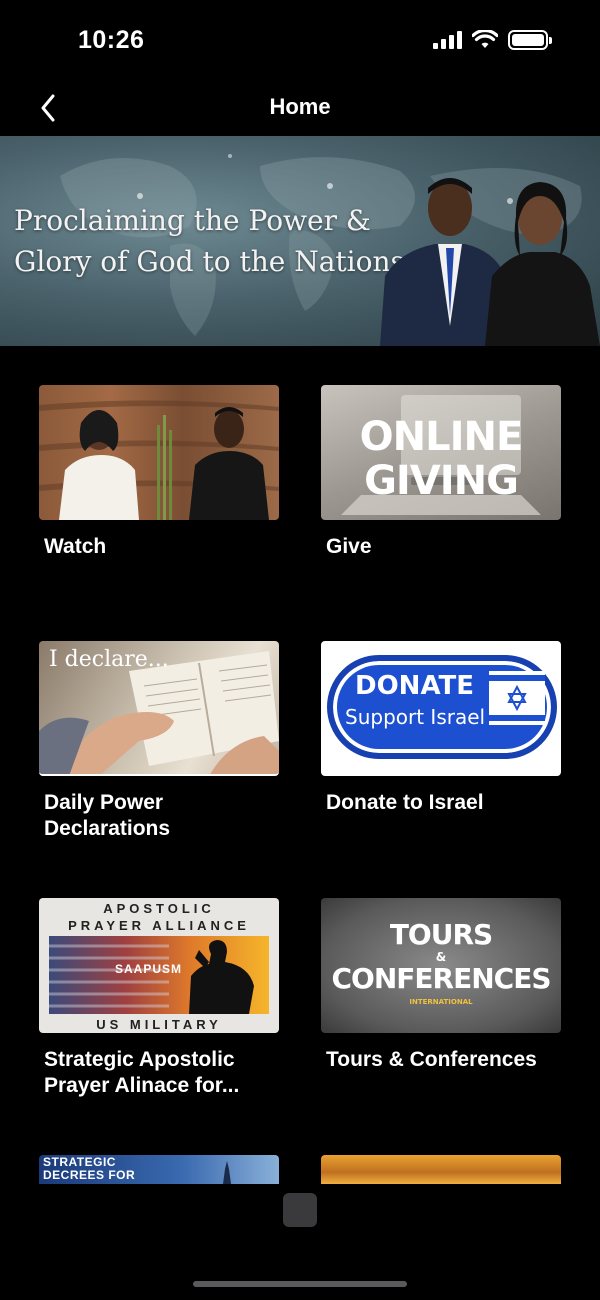 The height and width of the screenshot is (1300, 600). I want to click on tile-label: Donate to Israel, so click(405, 802).